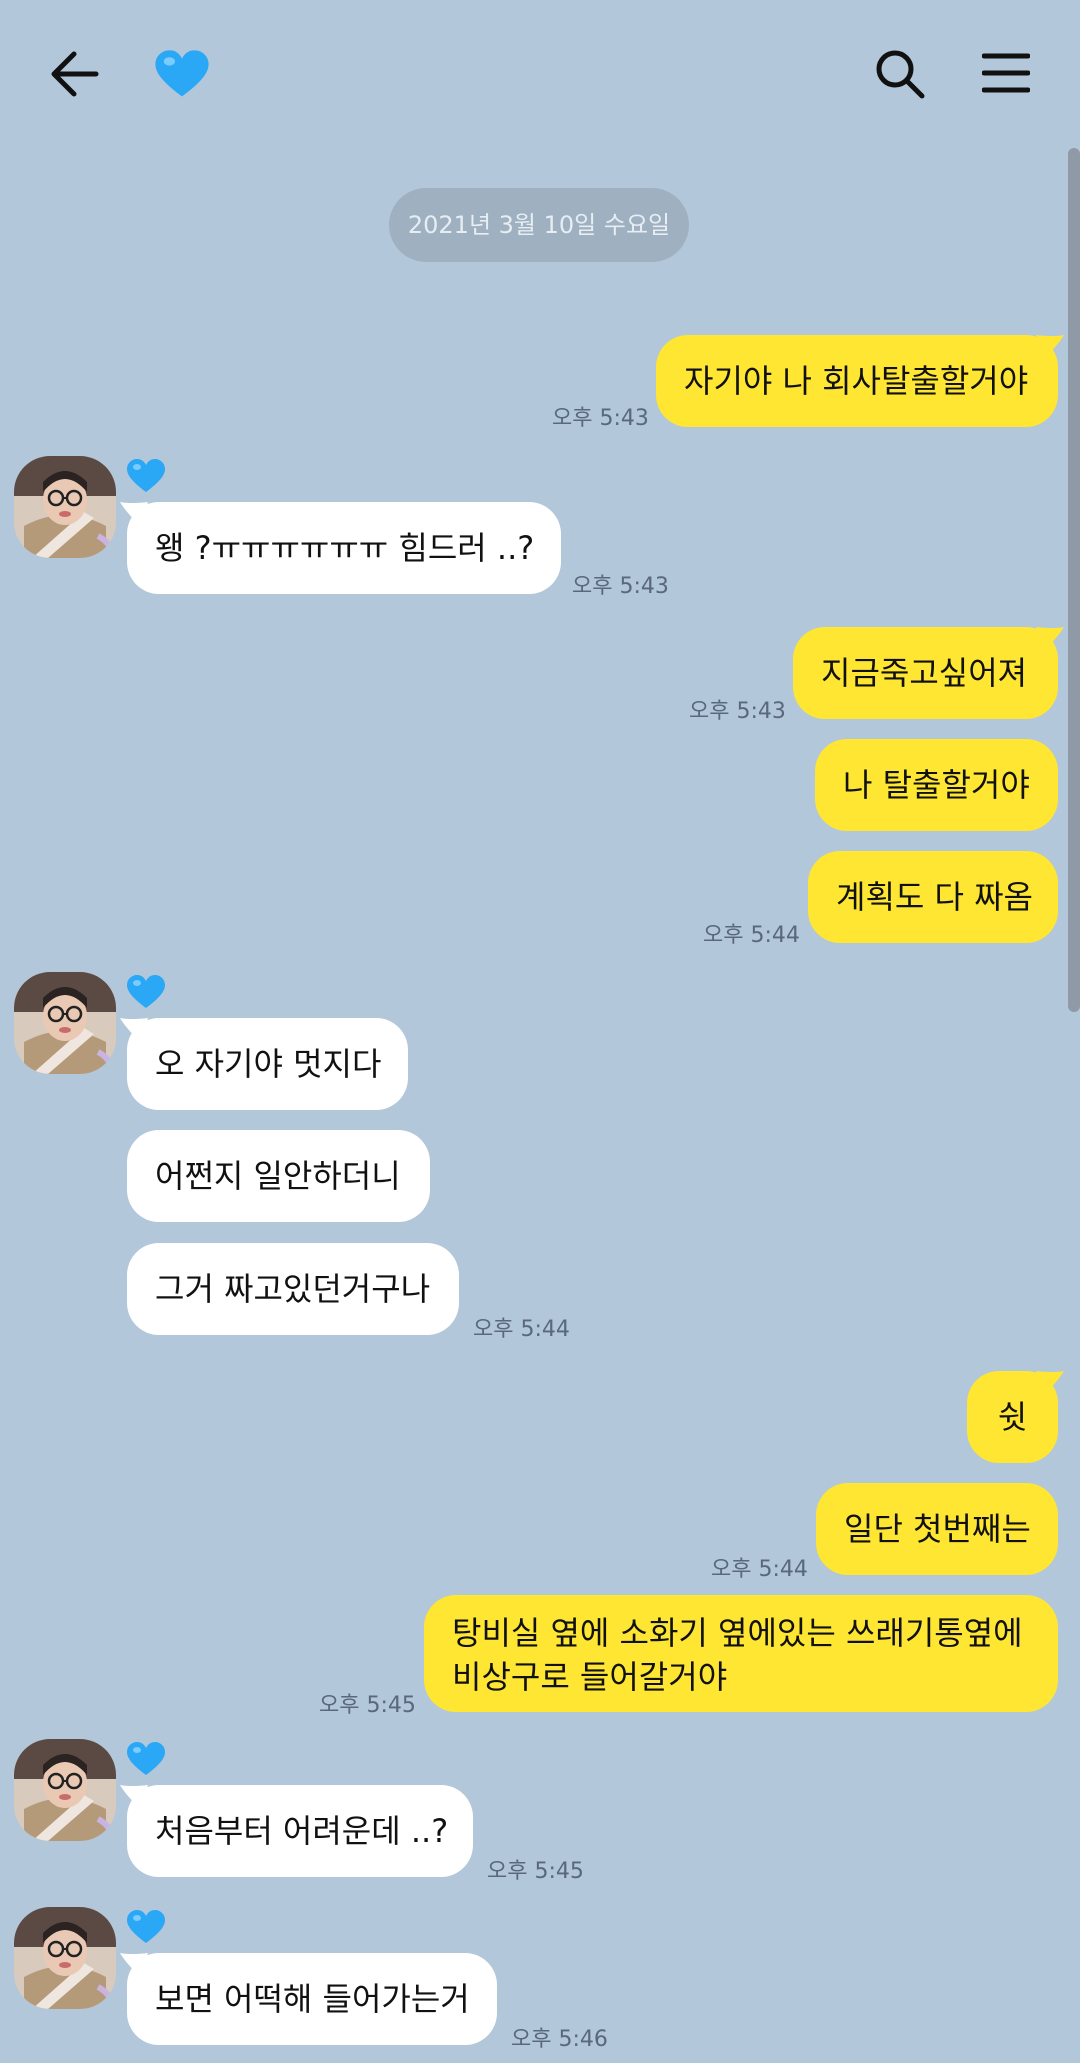 This screenshot has height=2063, width=1080. What do you see at coordinates (900, 74) in the screenshot?
I see `search-icon` at bounding box center [900, 74].